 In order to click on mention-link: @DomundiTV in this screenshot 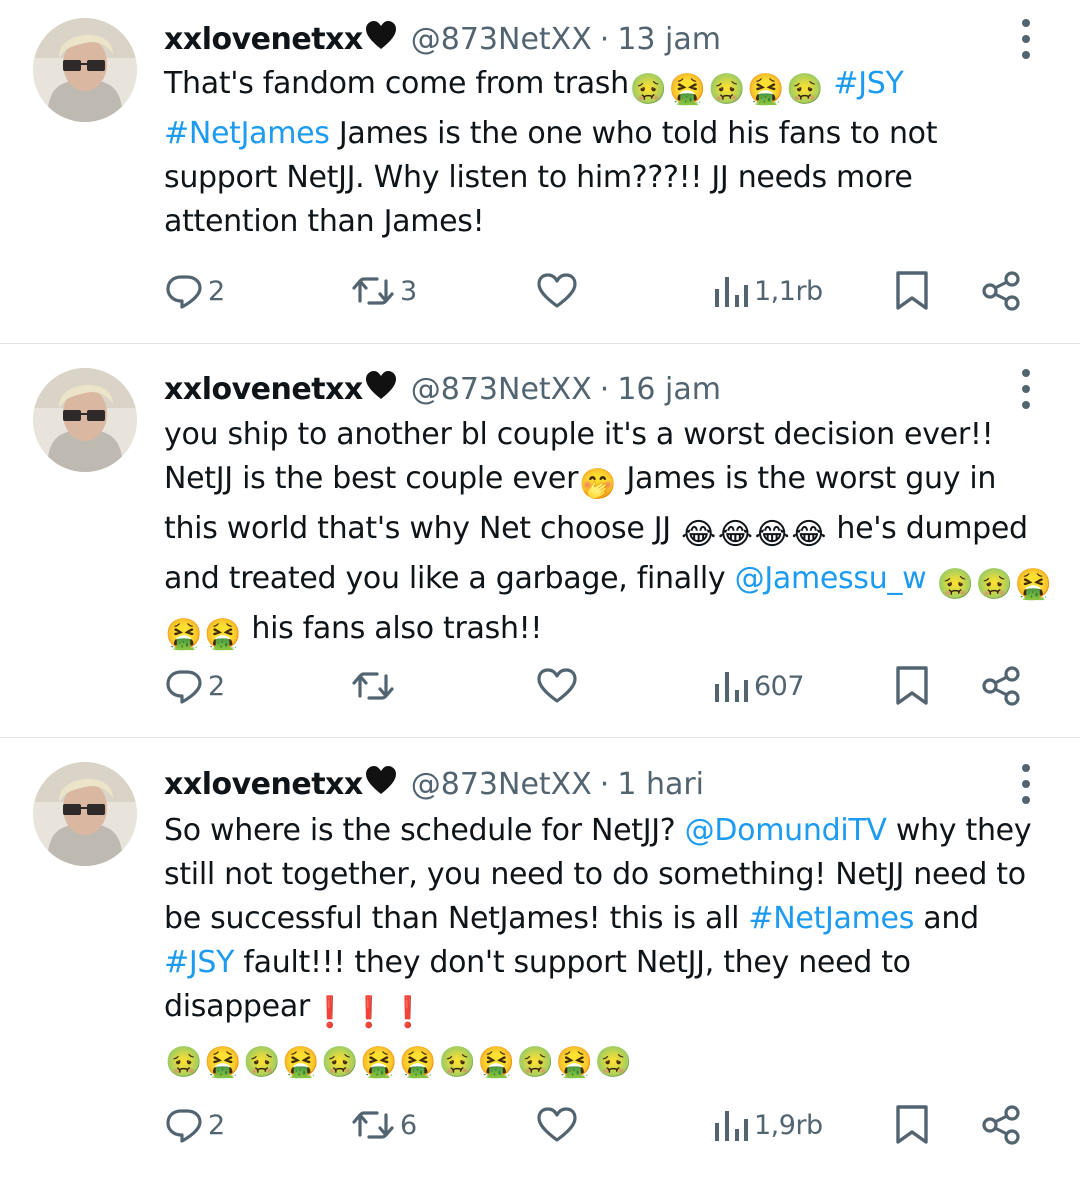, I will do `click(786, 830)`.